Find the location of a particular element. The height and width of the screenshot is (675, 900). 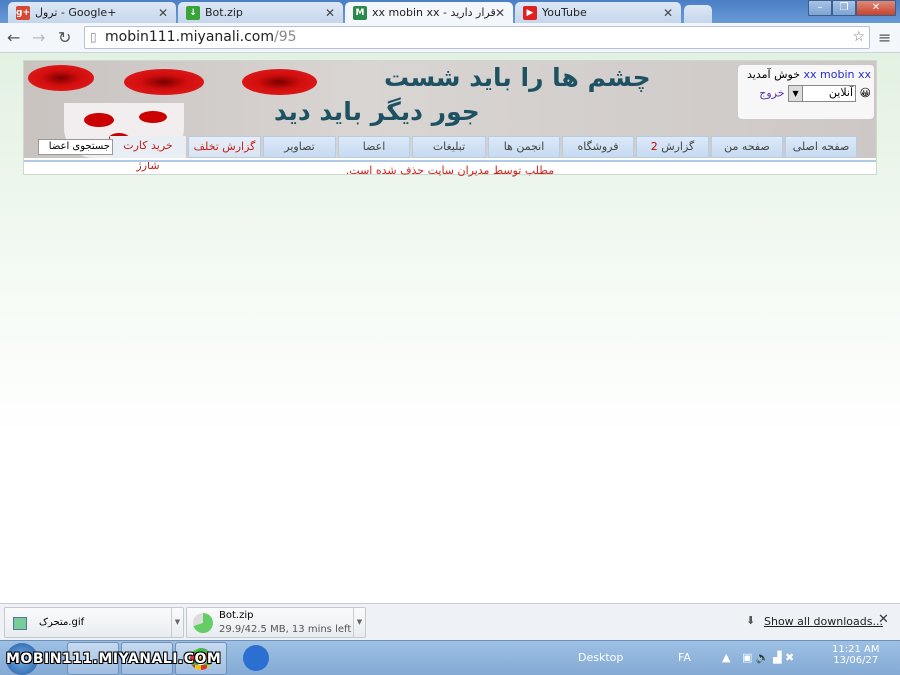

menu-reports: گزارش 2 is located at coordinates (672, 147).